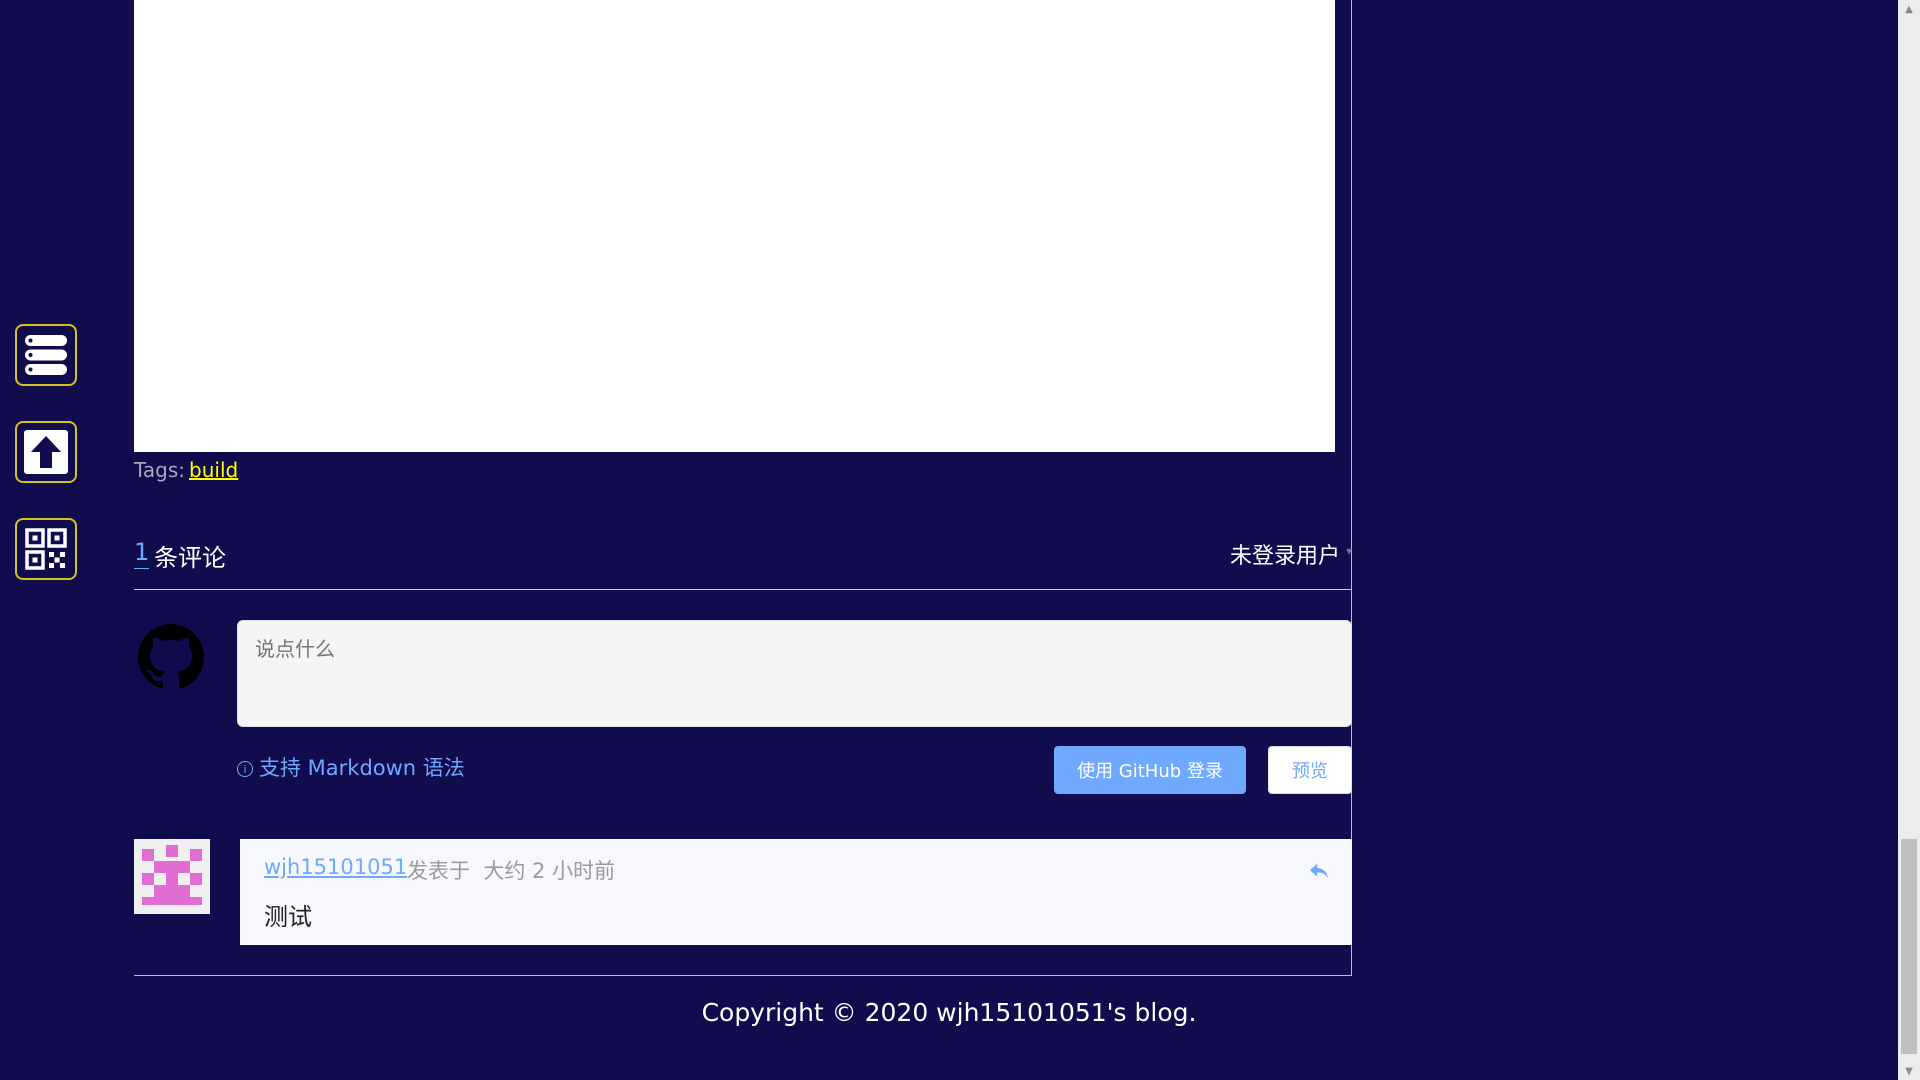  I want to click on comments-header: 1 条评论 未登录用户 ▾, so click(743, 562).